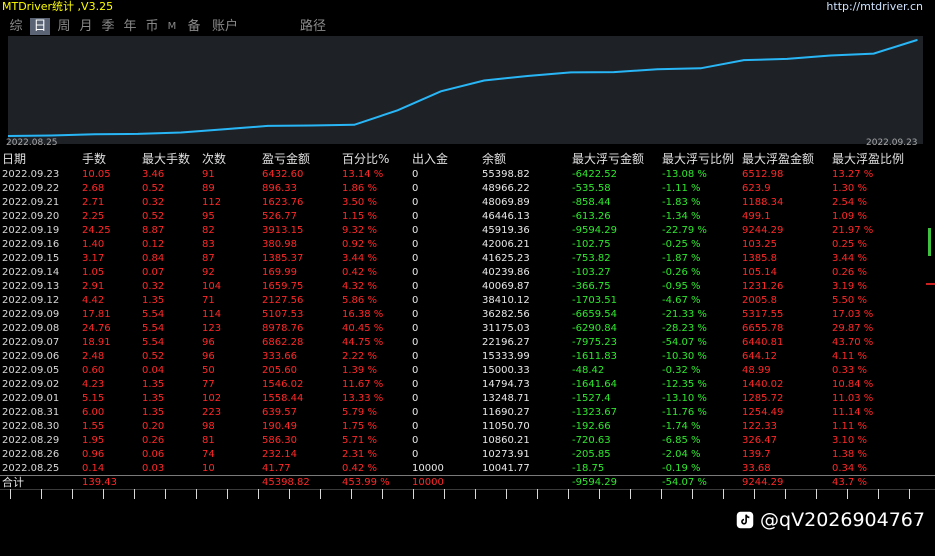 The image size is (935, 556). Describe the element at coordinates (506, 440) in the screenshot. I see `cell-balance: 10860.21` at that location.